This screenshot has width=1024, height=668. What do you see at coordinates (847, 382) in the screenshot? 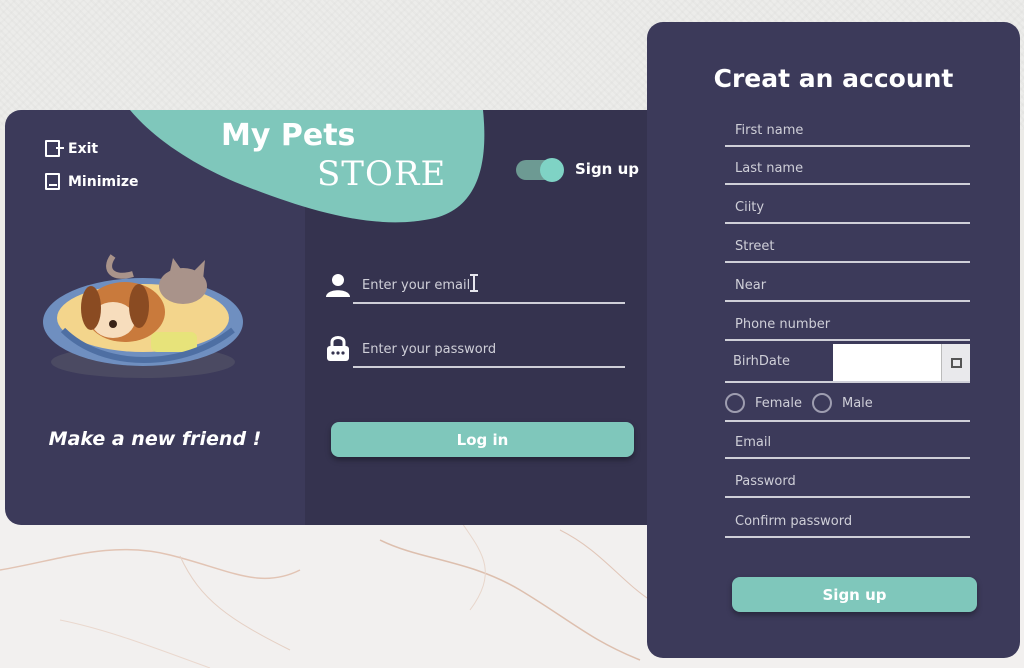
I see `birthdate-underline` at bounding box center [847, 382].